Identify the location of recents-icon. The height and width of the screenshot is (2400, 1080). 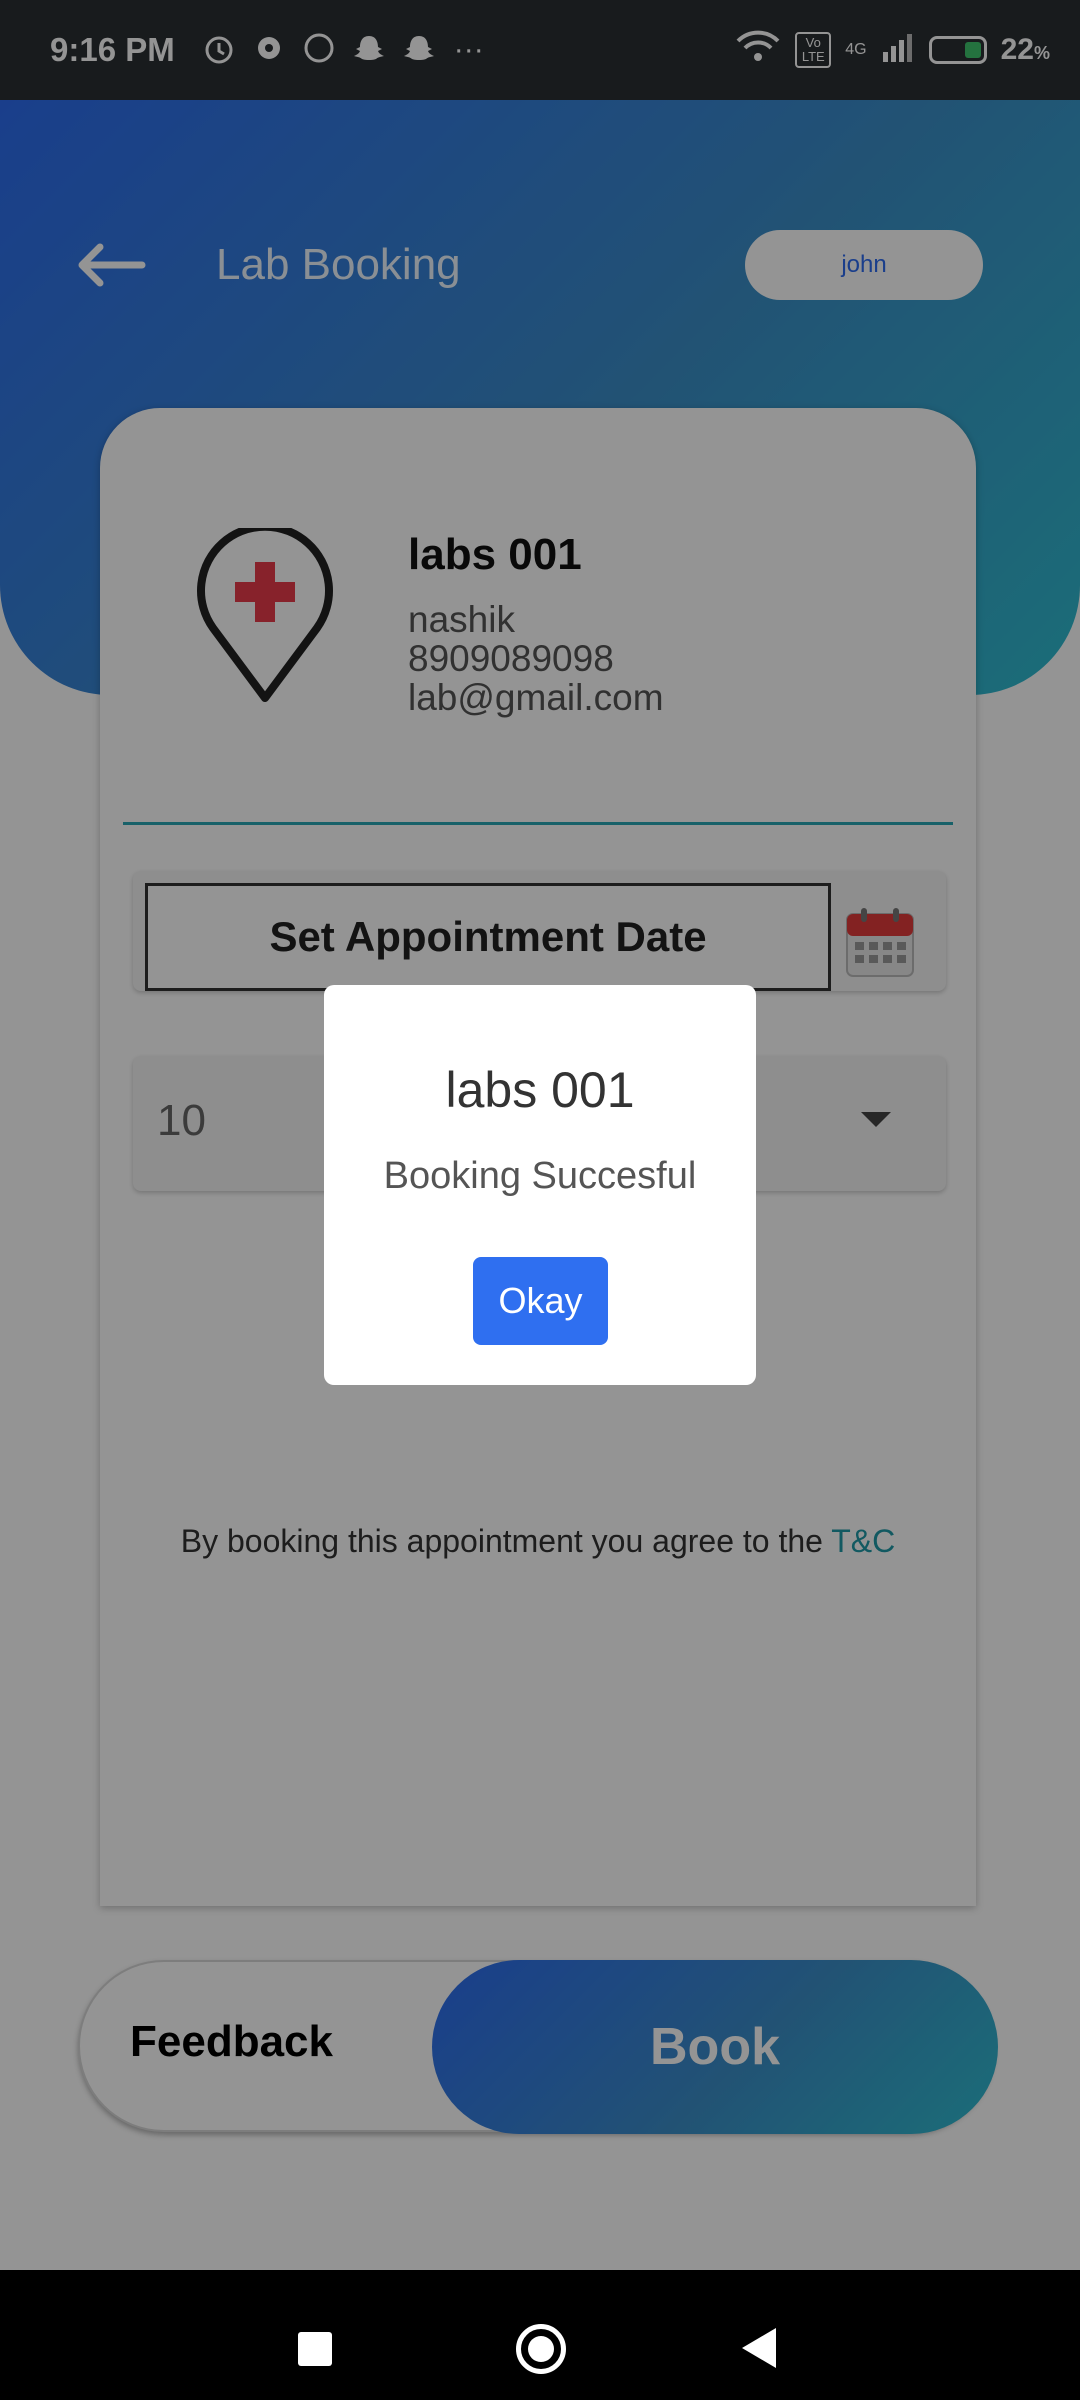
(315, 2349).